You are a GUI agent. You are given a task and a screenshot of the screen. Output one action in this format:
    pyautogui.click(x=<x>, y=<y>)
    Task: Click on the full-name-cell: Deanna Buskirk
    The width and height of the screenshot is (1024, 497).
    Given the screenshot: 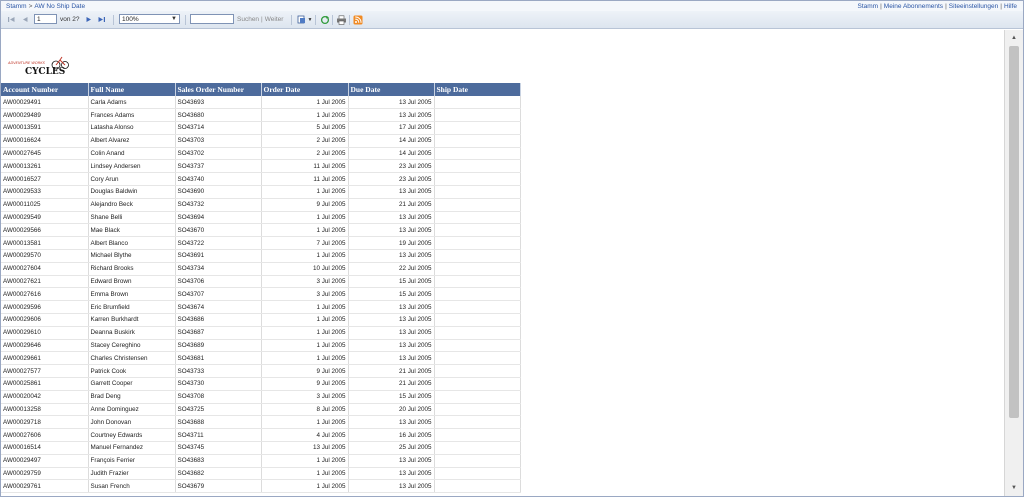 What is the action you would take?
    pyautogui.click(x=132, y=333)
    